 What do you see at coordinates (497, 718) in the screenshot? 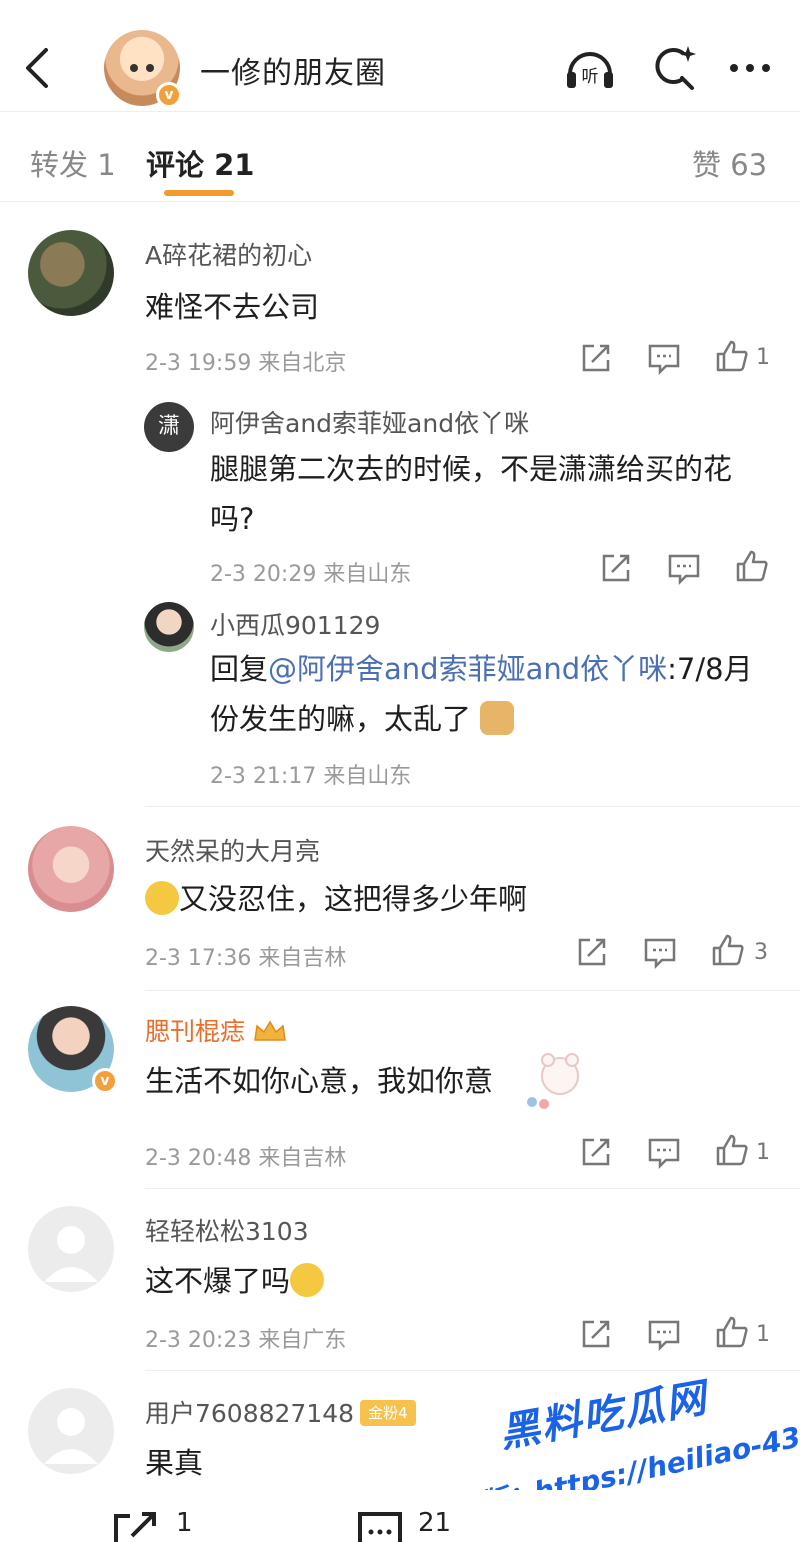
I see `doge-emoji-icon` at bounding box center [497, 718].